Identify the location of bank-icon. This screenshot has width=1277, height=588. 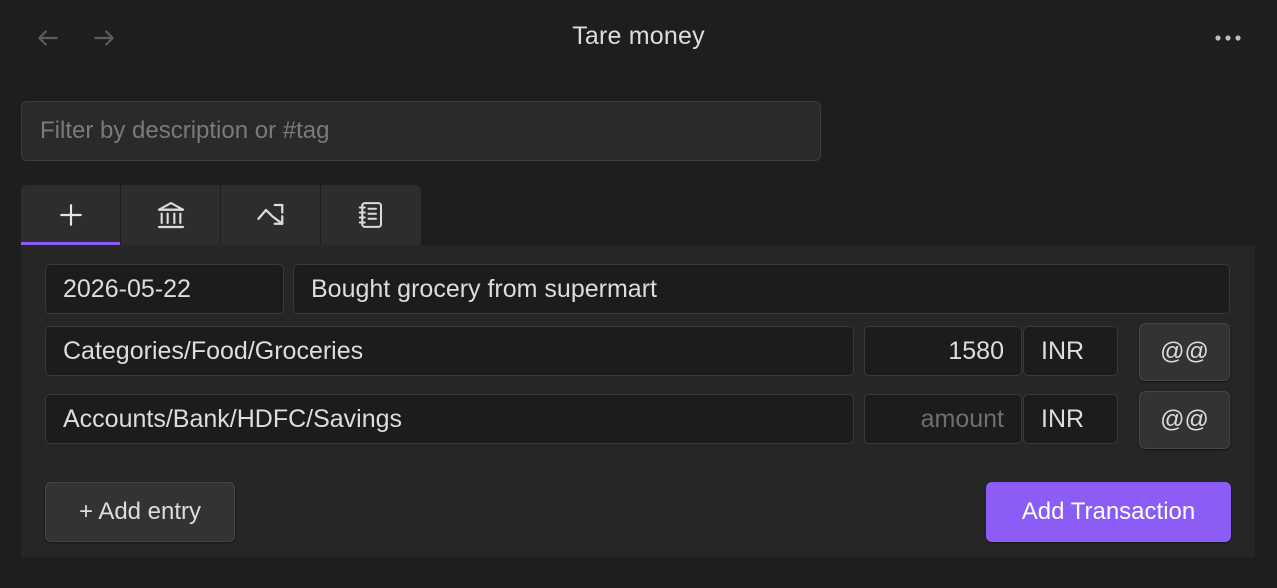
(170, 215).